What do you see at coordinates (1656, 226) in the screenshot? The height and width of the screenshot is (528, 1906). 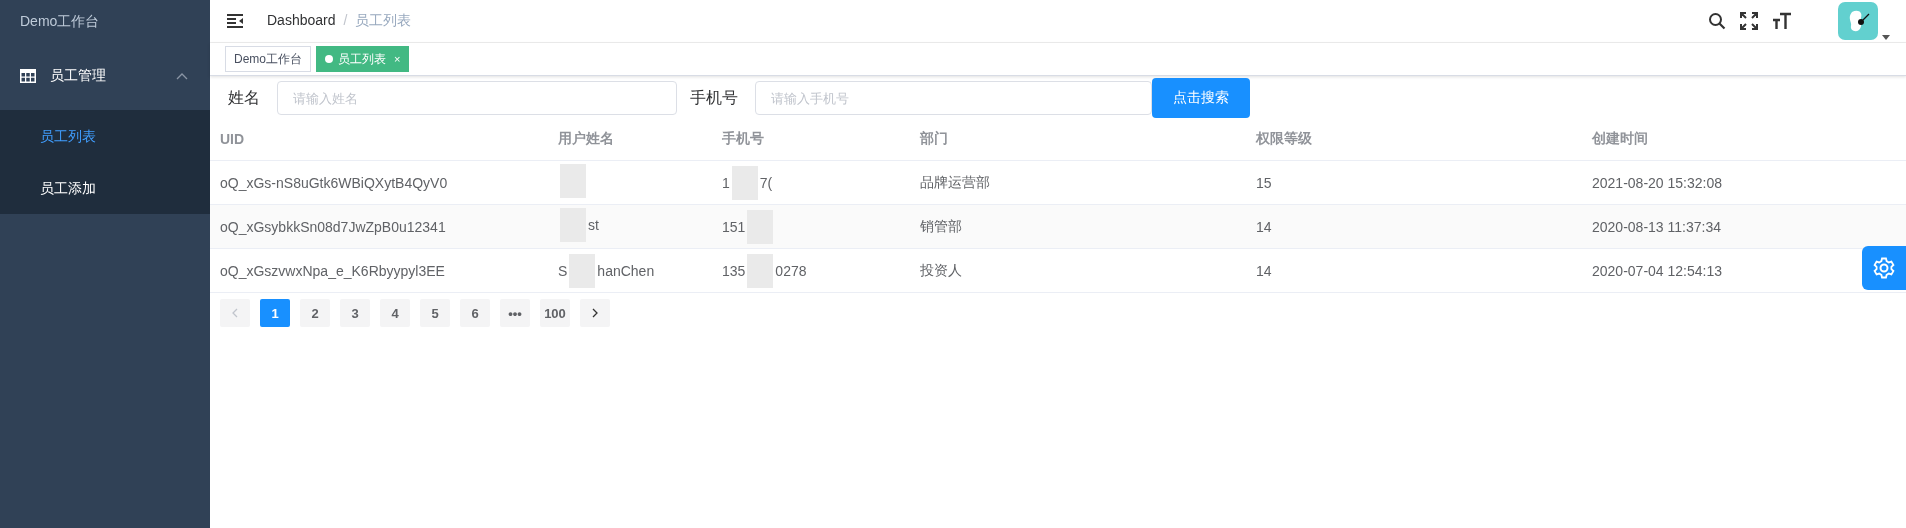 I see `table-cell: 2020-08-13 11:37:34` at bounding box center [1656, 226].